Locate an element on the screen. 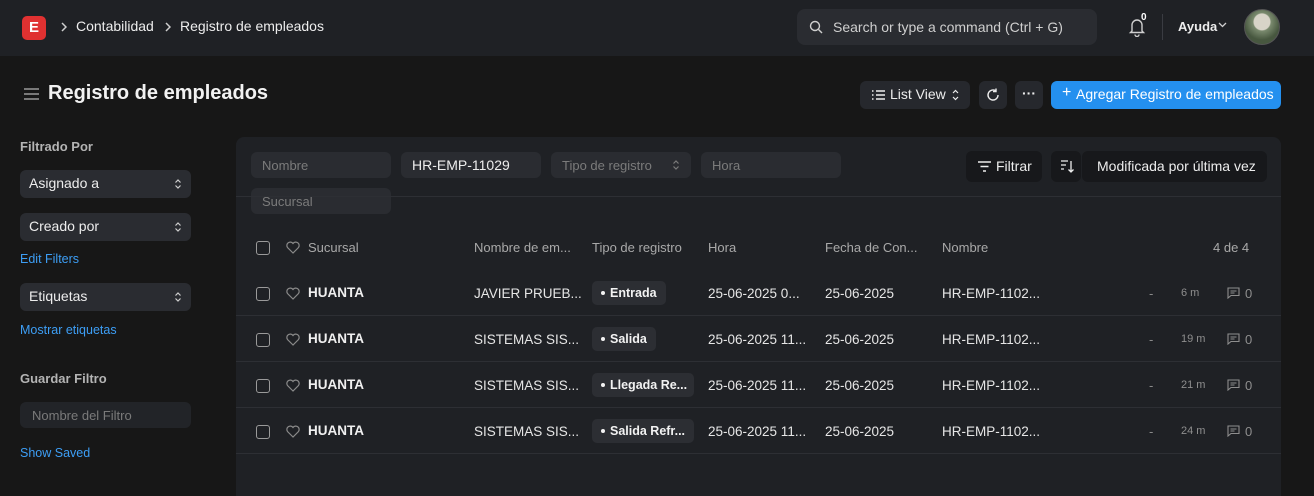  show-tags-link: Mostrar etiquetas is located at coordinates (68, 330).